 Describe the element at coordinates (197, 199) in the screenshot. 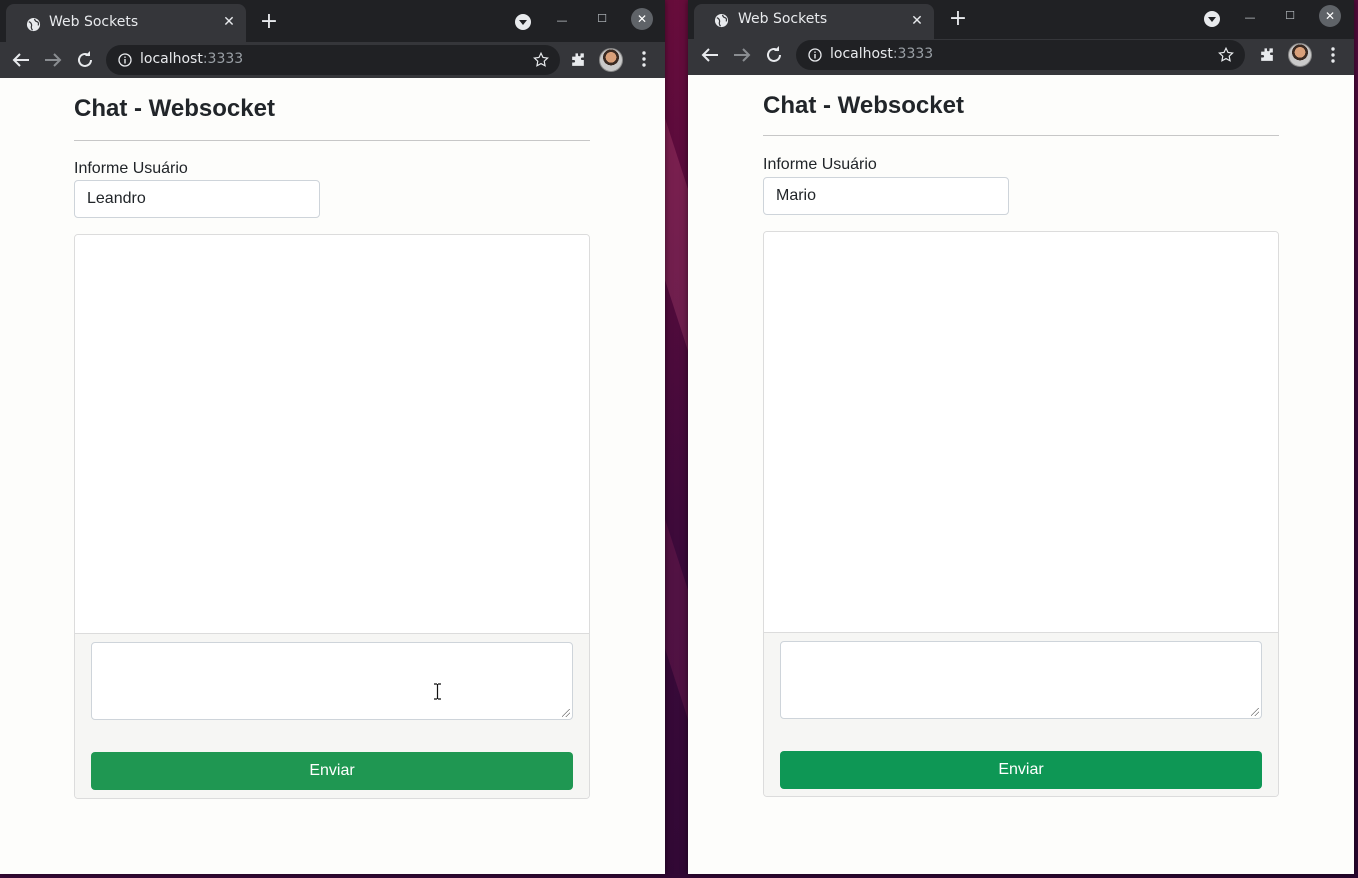

I see `username-input: Leandro` at that location.